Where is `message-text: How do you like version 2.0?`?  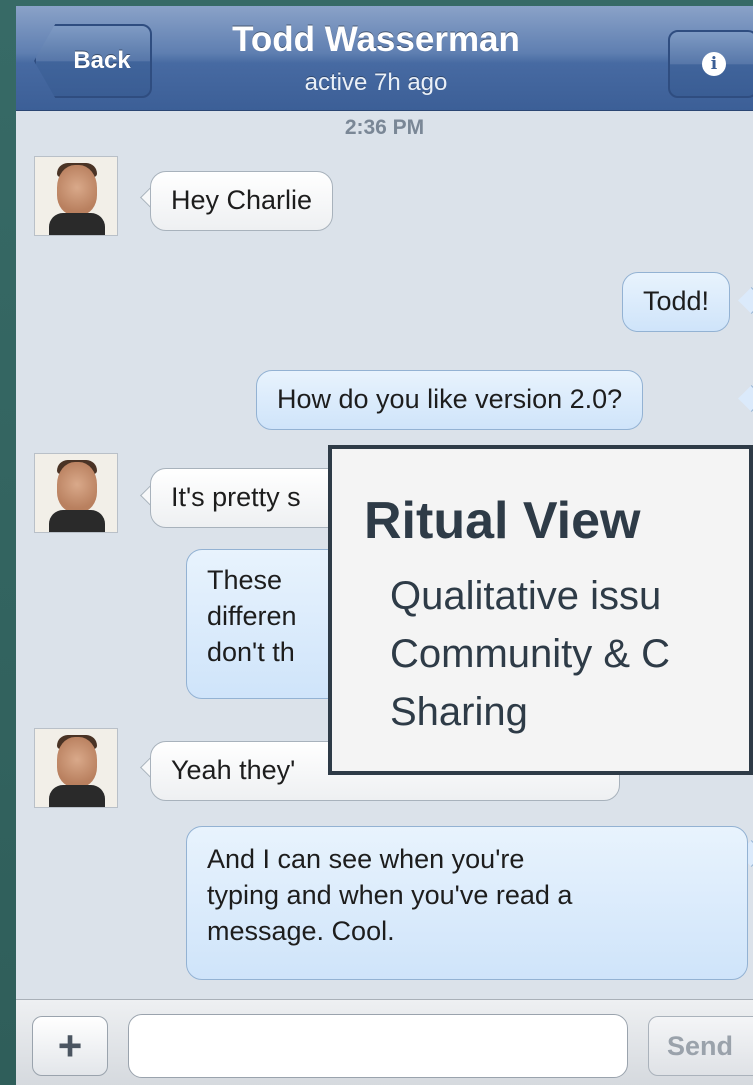 message-text: How do you like version 2.0? is located at coordinates (450, 399).